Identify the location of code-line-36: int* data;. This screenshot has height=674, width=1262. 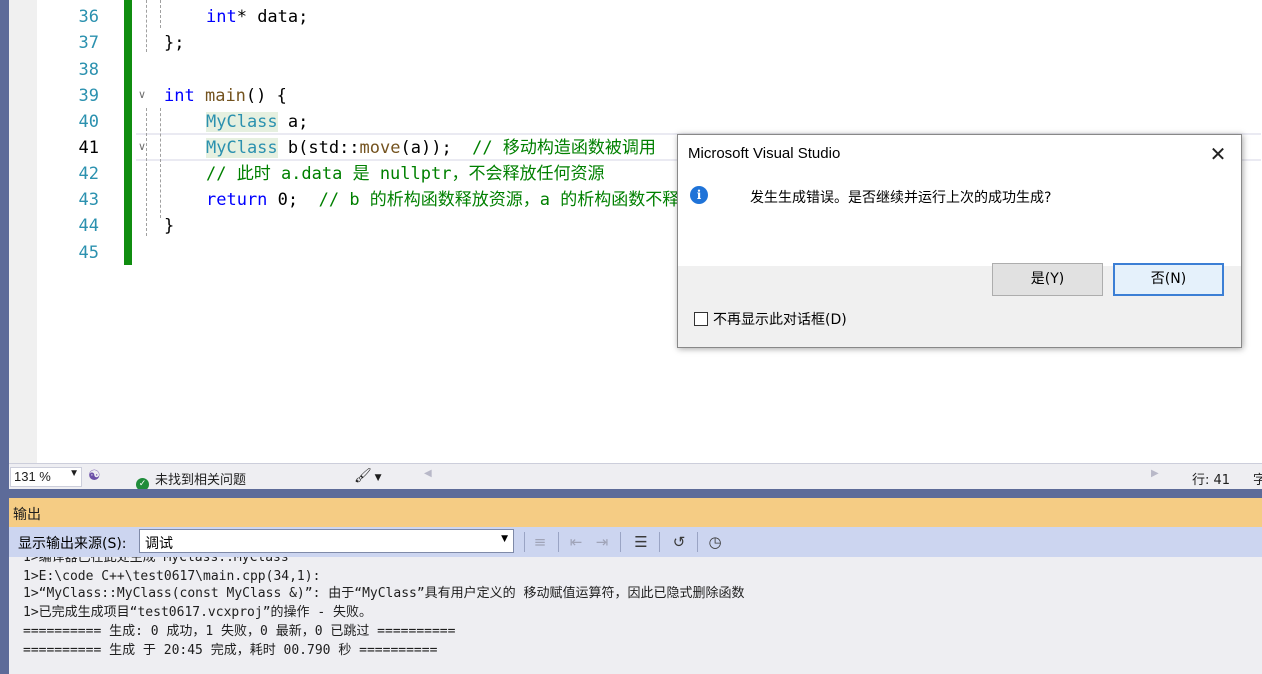
(257, 17).